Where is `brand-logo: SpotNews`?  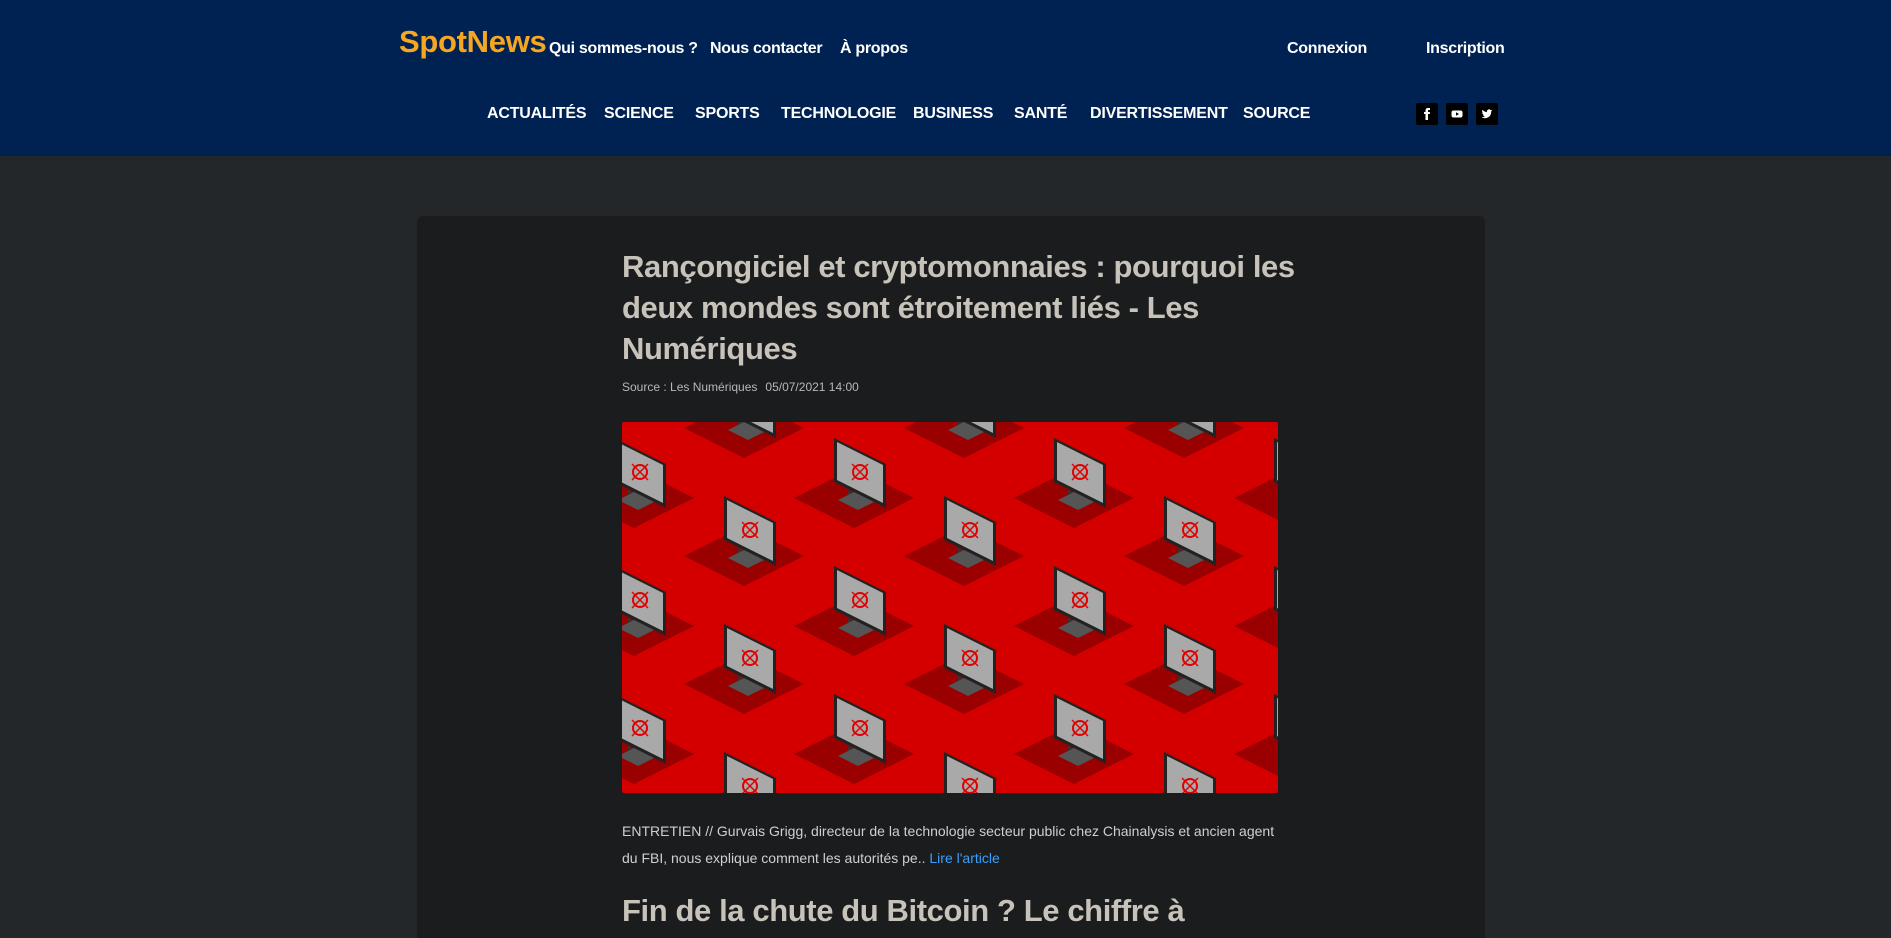 brand-logo: SpotNews is located at coordinates (473, 42).